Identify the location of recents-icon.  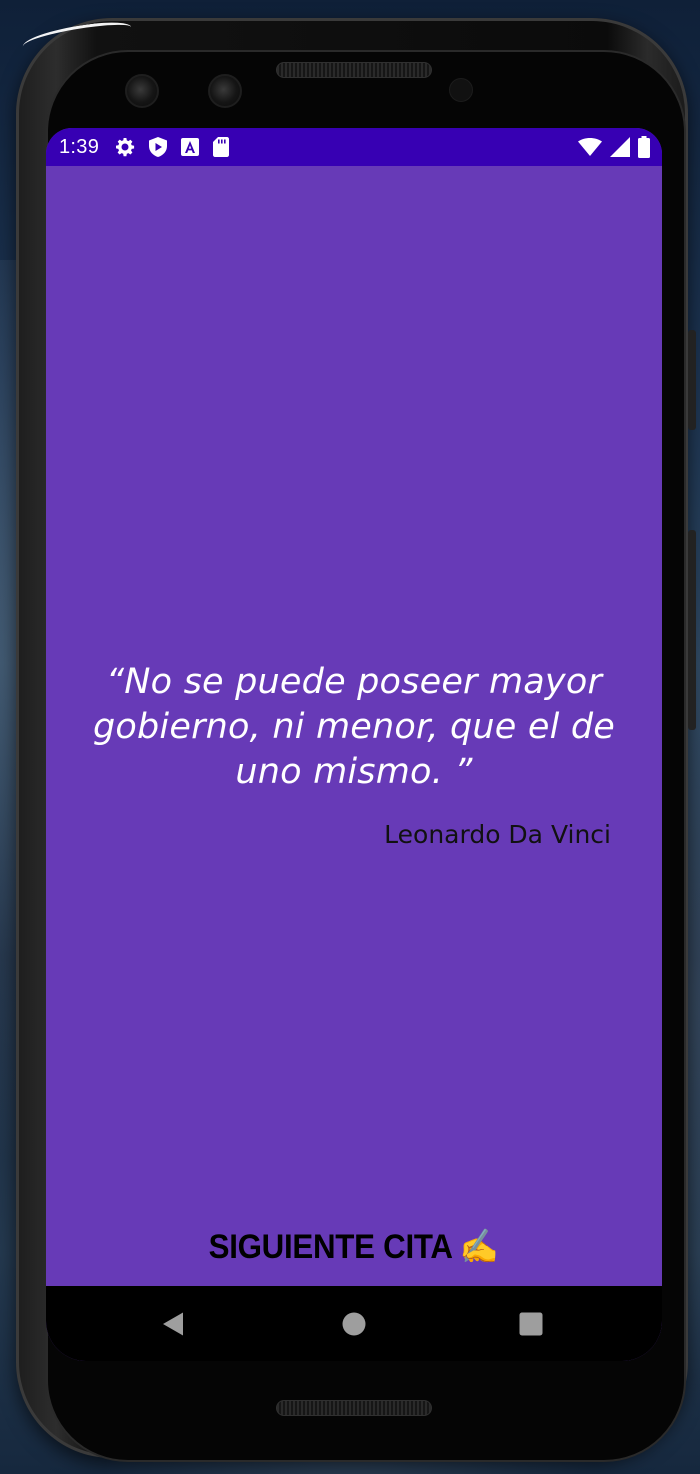
(531, 1323).